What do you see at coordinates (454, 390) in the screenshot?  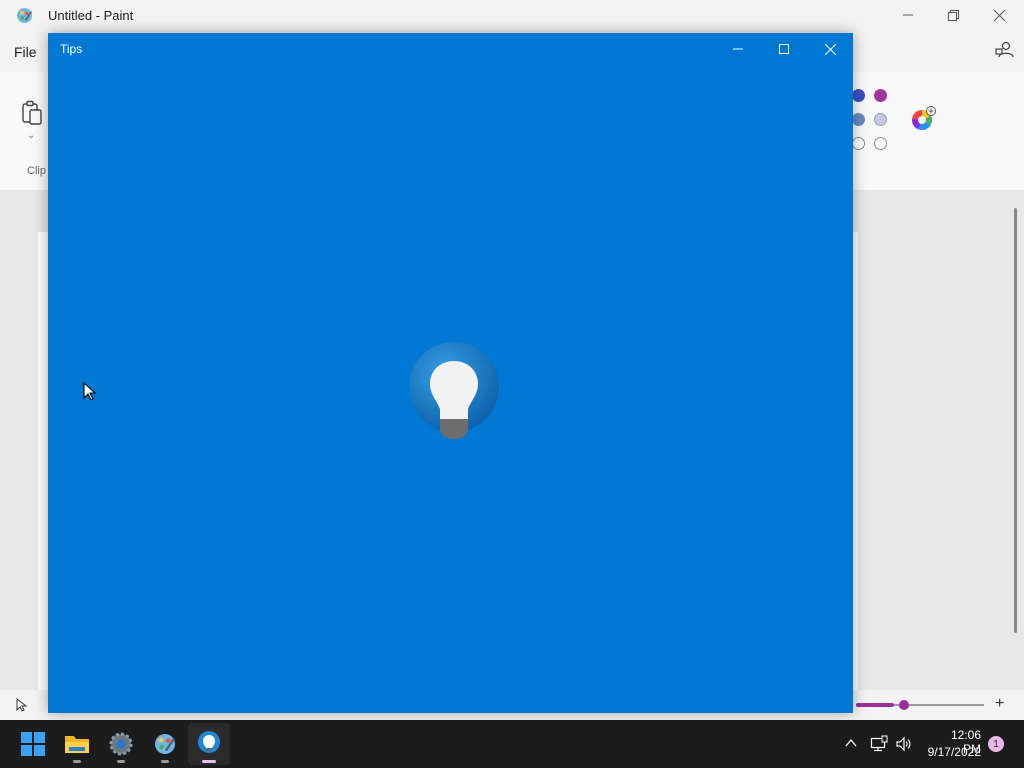 I see `lightbulb-icon` at bounding box center [454, 390].